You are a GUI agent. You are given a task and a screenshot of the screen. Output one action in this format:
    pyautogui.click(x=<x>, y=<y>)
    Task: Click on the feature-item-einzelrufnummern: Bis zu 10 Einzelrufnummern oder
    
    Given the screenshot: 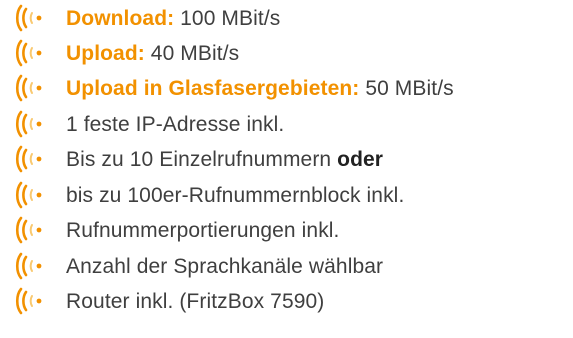 What is the action you would take?
    pyautogui.click(x=286, y=160)
    